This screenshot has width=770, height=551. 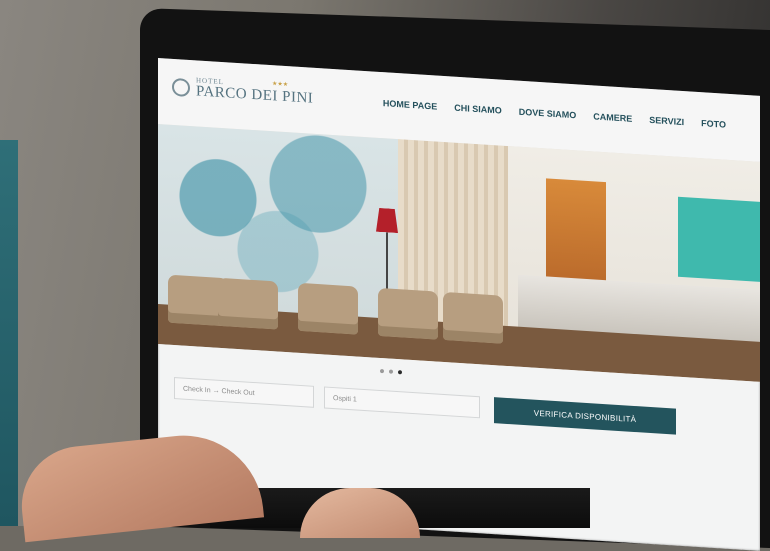 What do you see at coordinates (478, 109) in the screenshot?
I see `nav-chi-siamo: CHI SIAMO` at bounding box center [478, 109].